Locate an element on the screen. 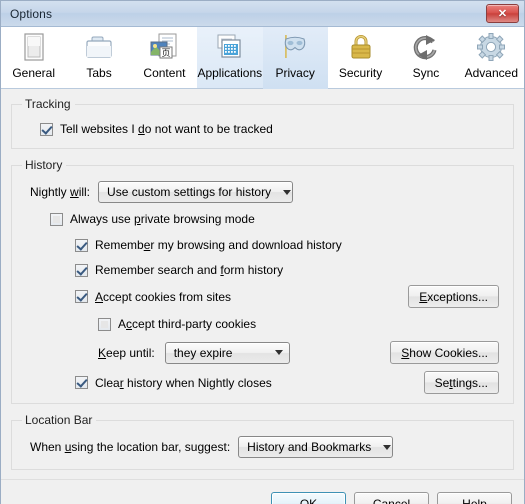  suggest-dropdown: History and Bookmarks is located at coordinates (316, 447).